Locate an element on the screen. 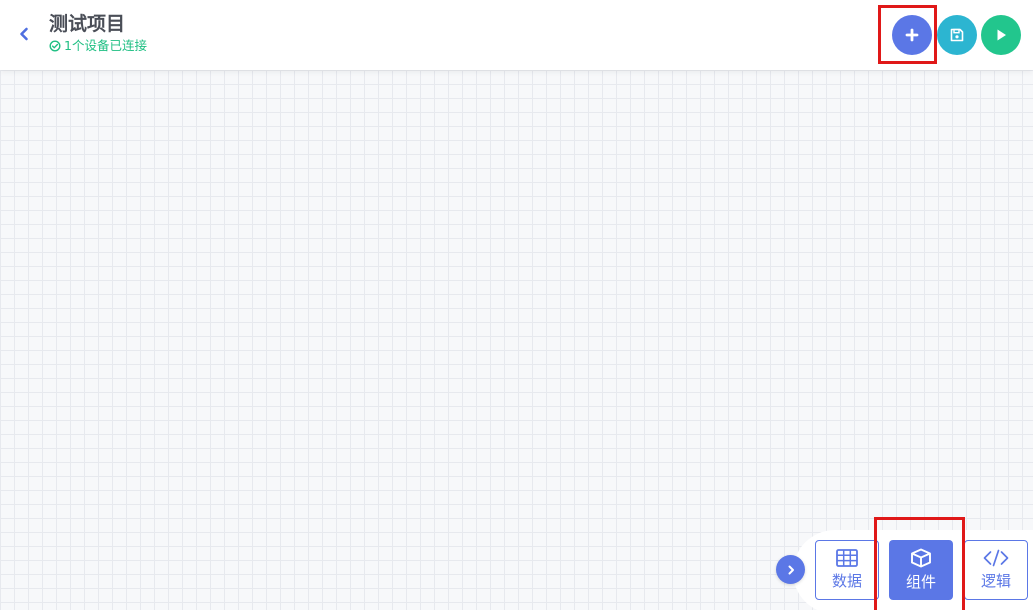  plus-icon is located at coordinates (912, 35).